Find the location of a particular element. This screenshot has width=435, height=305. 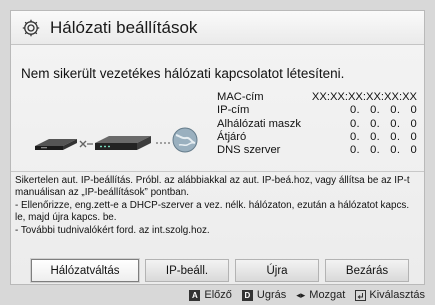

info-value: XX:XX:XX:XX:XX:XX is located at coordinates (364, 97).